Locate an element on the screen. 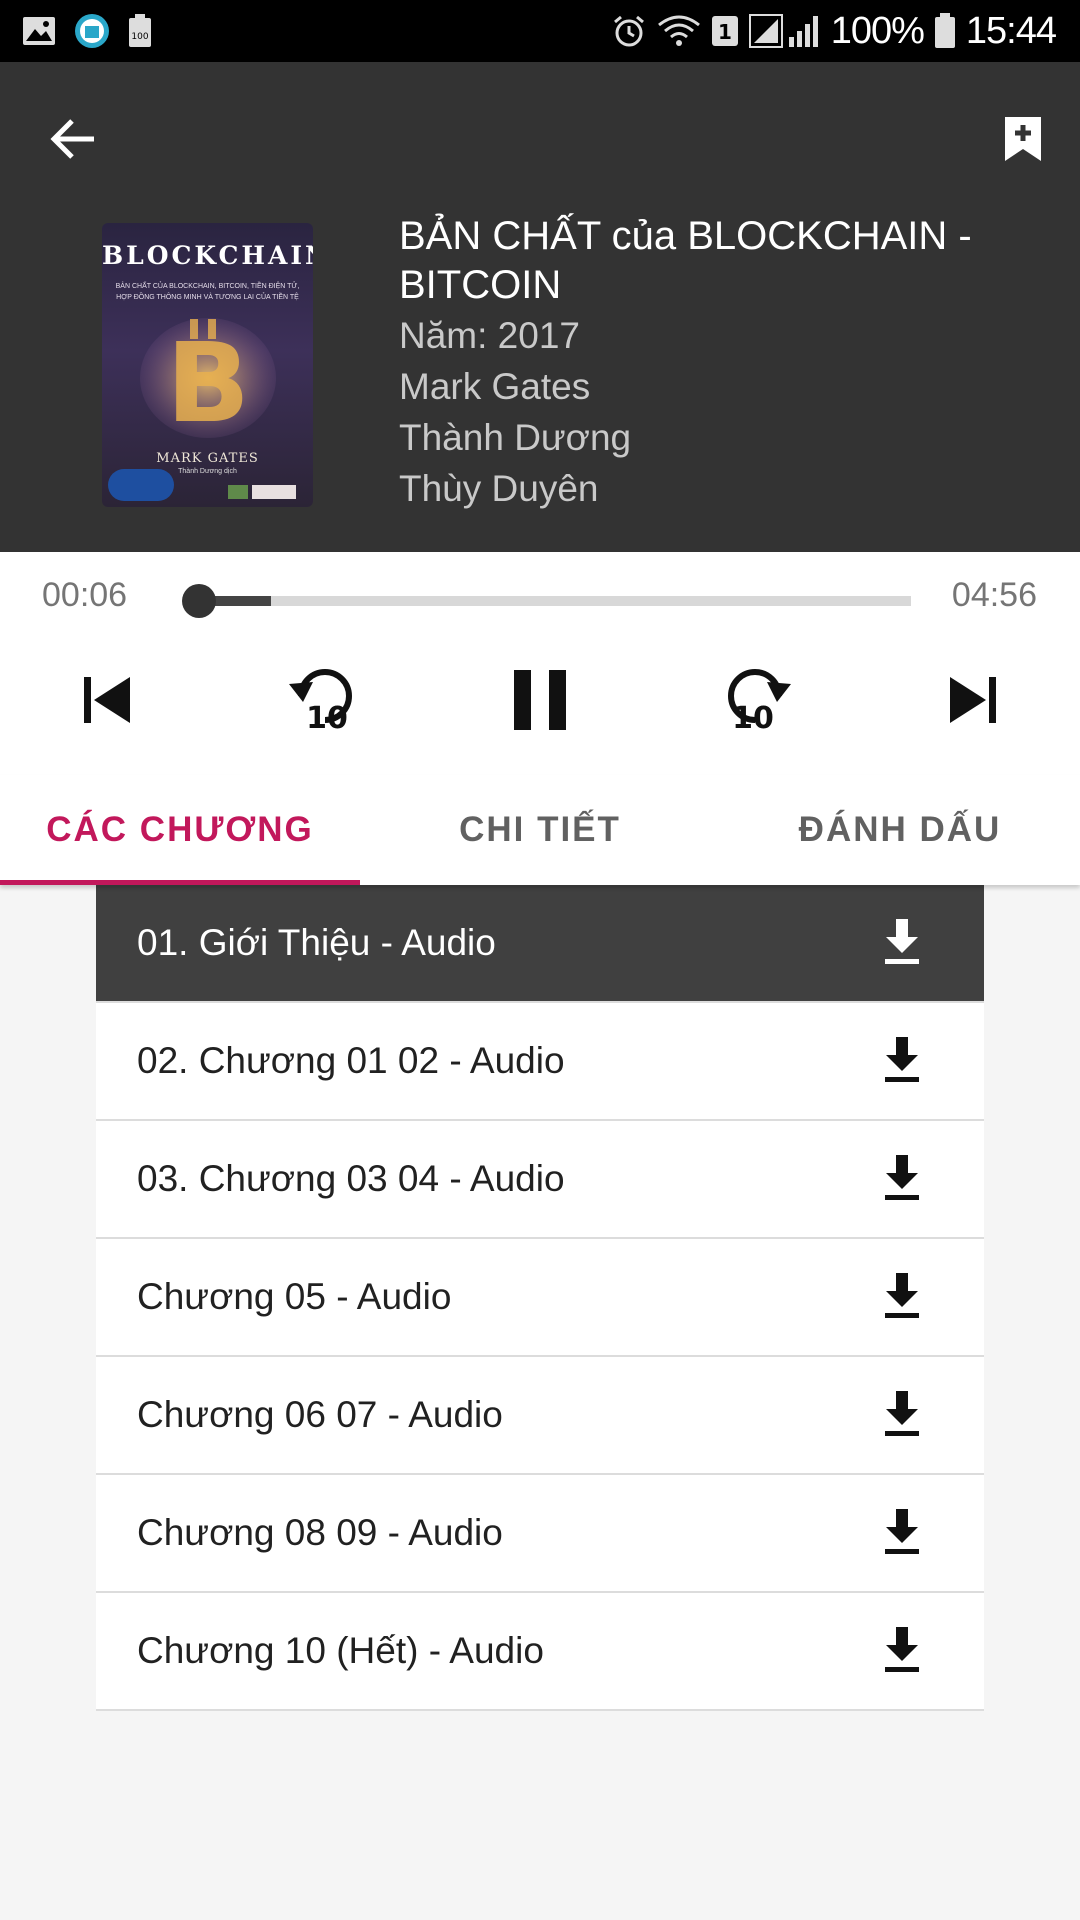 The width and height of the screenshot is (1080, 1920). arrow-back-icon is located at coordinates (73, 141).